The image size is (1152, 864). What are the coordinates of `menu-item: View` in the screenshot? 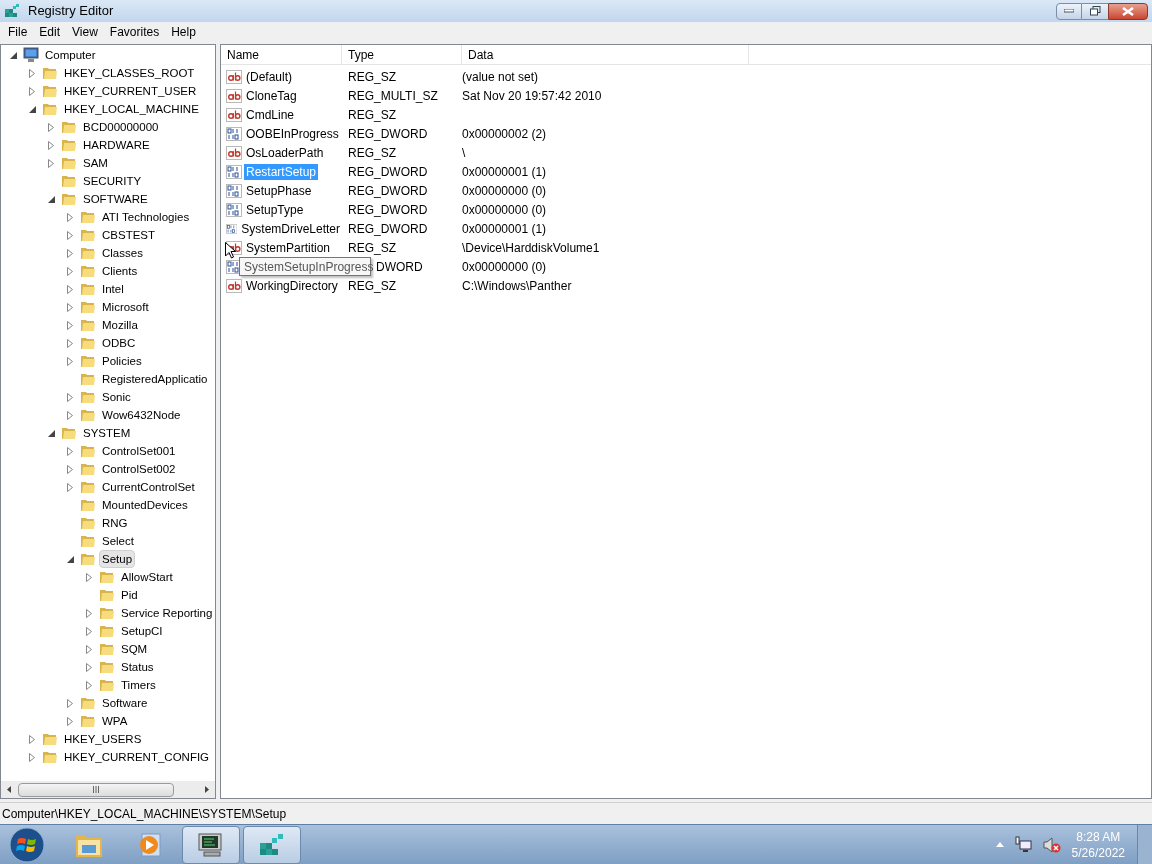 It's located at (85, 32).